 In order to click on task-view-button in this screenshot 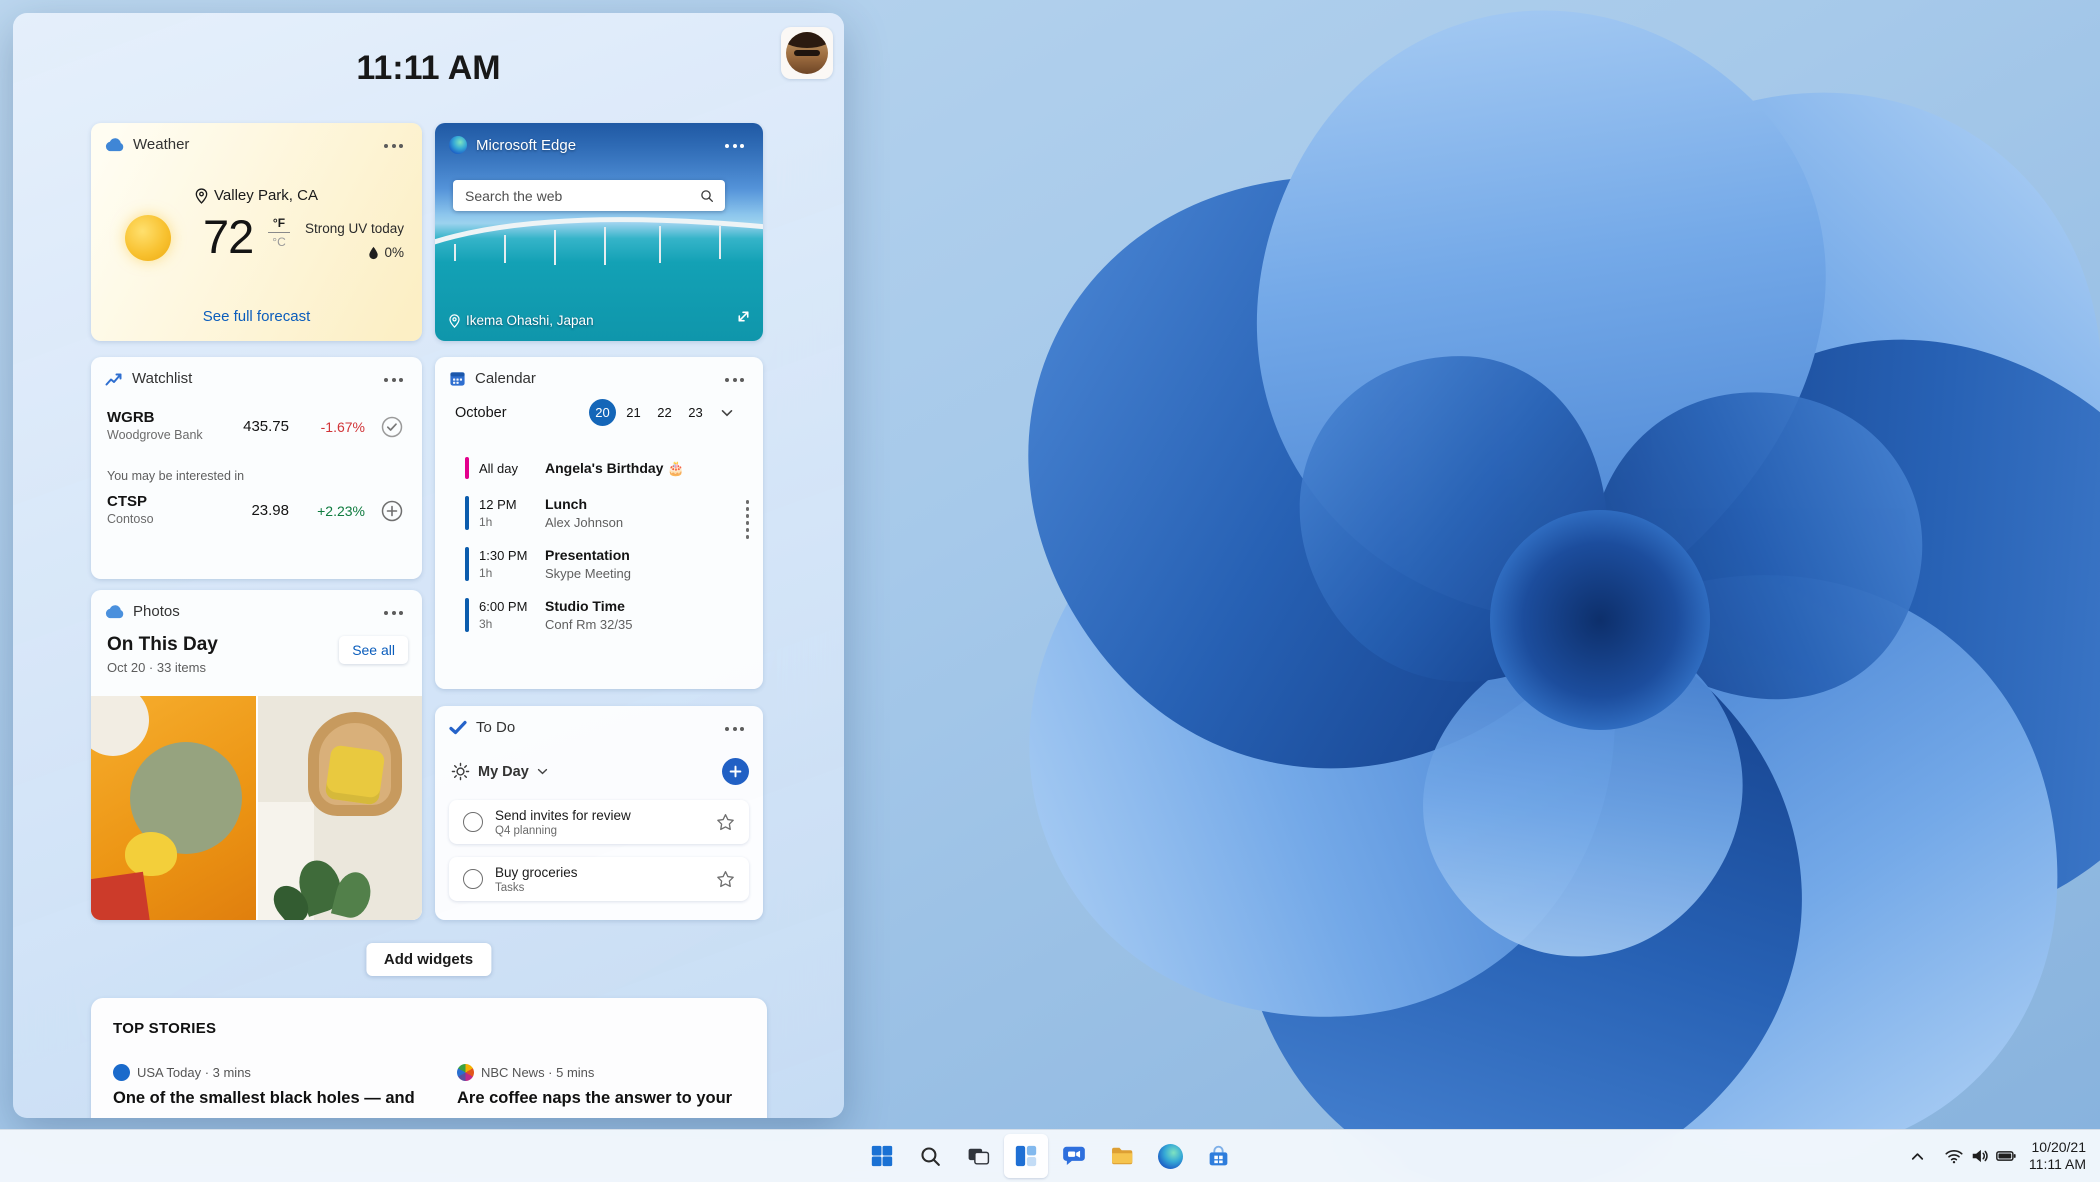, I will do `click(978, 1156)`.